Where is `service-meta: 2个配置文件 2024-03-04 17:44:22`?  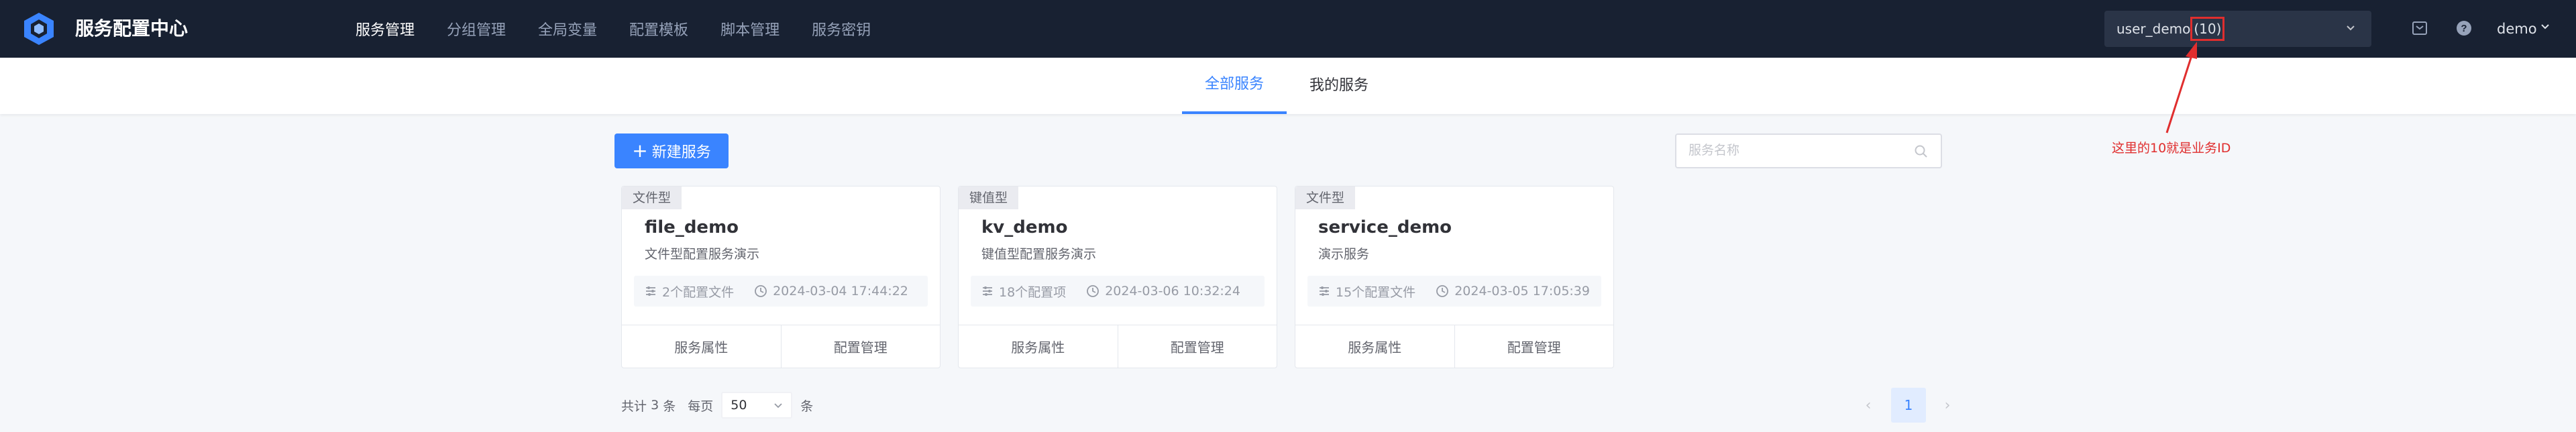
service-meta: 2个配置文件 2024-03-04 17:44:22 is located at coordinates (781, 291).